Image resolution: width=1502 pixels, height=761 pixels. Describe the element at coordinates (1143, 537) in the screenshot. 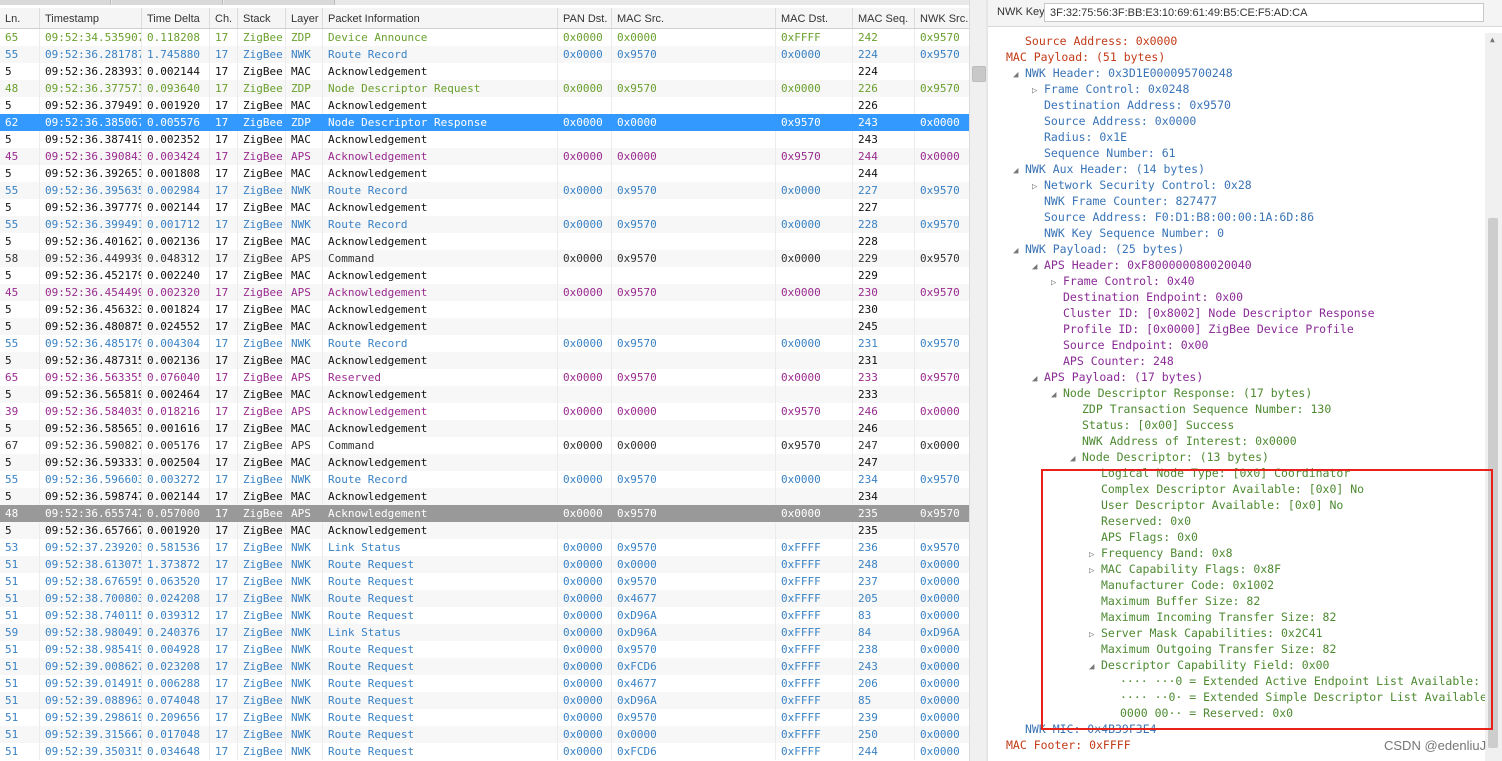

I see `tree-node: APS Flags: 0x0` at that location.